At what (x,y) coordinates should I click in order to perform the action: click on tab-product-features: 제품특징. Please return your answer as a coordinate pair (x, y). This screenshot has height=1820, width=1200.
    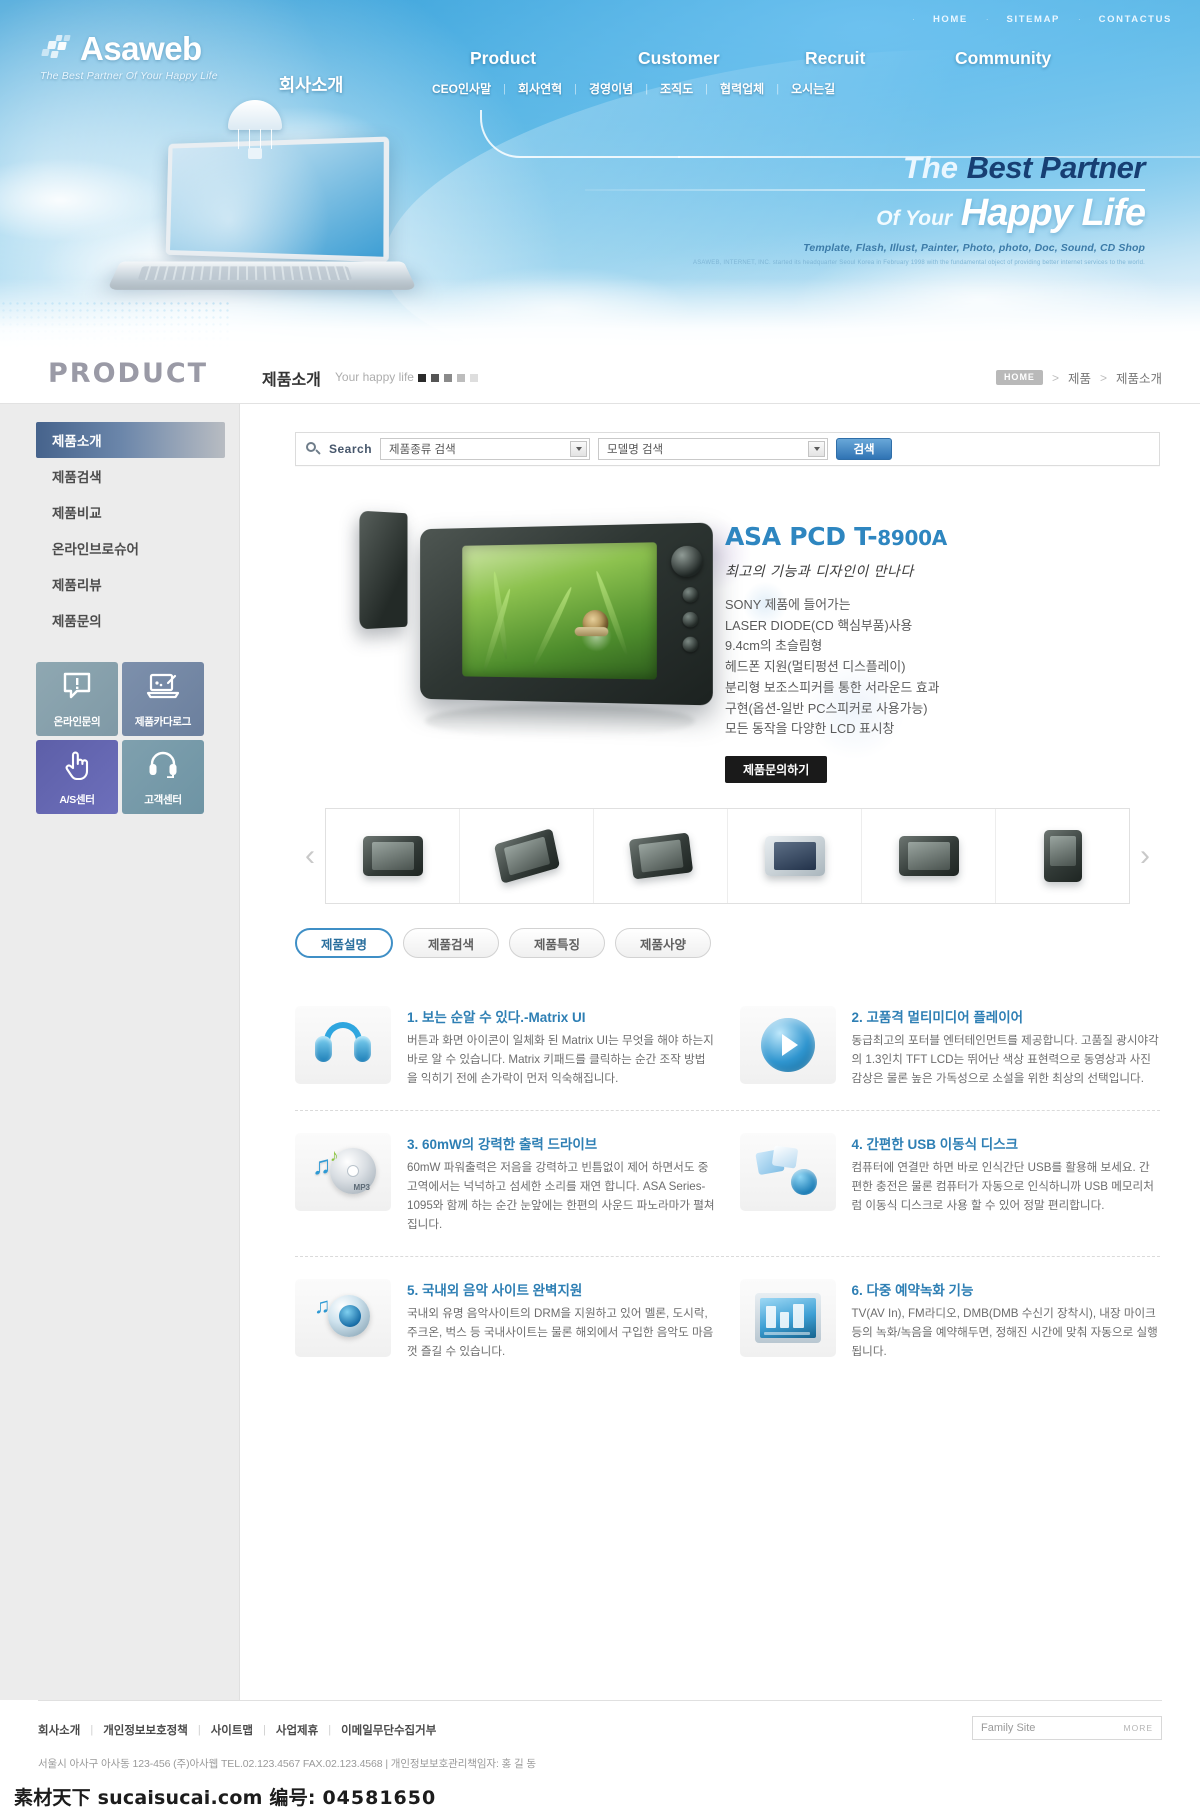
    Looking at the image, I should click on (557, 943).